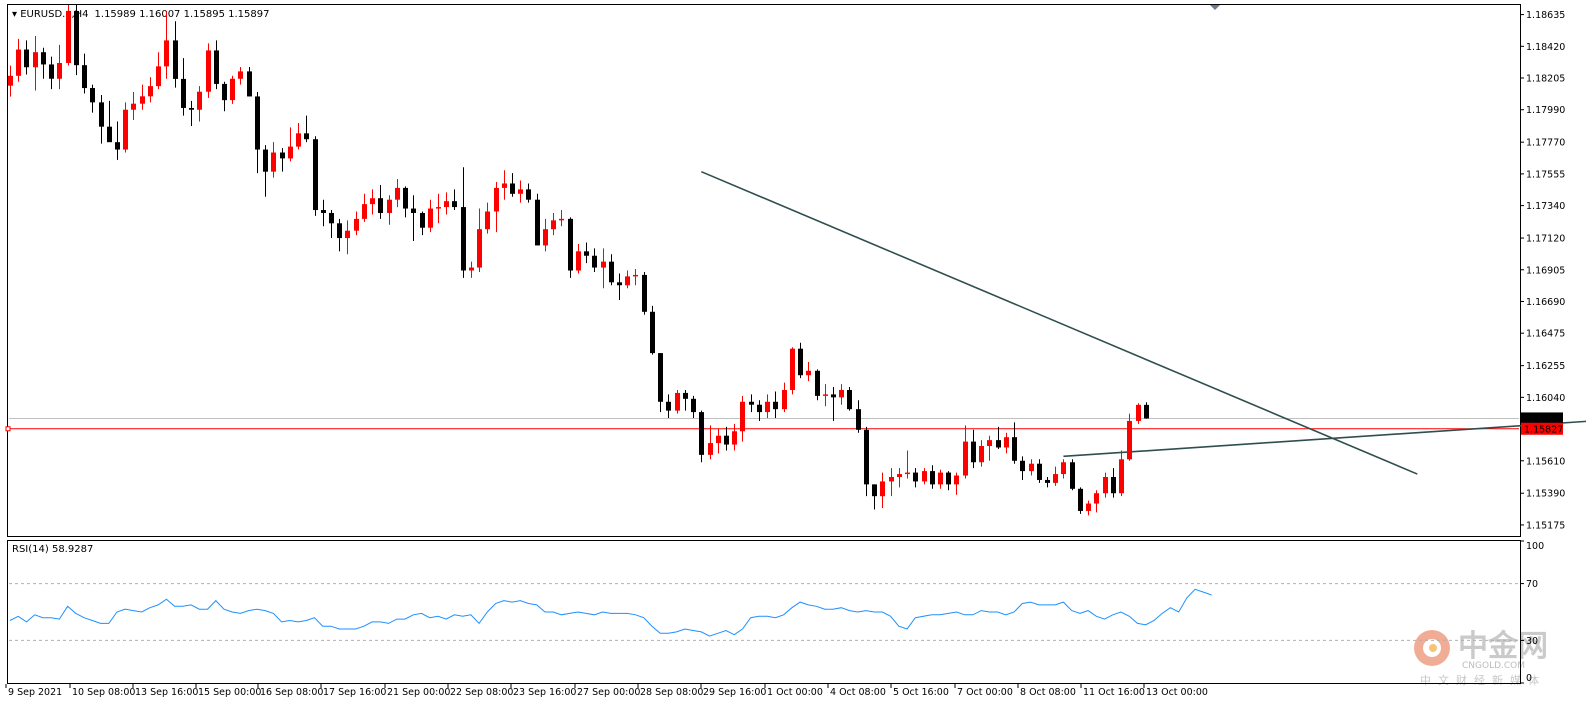 The width and height of the screenshot is (1586, 707). What do you see at coordinates (1532, 584) in the screenshot?
I see `rsi-level-label: 70` at bounding box center [1532, 584].